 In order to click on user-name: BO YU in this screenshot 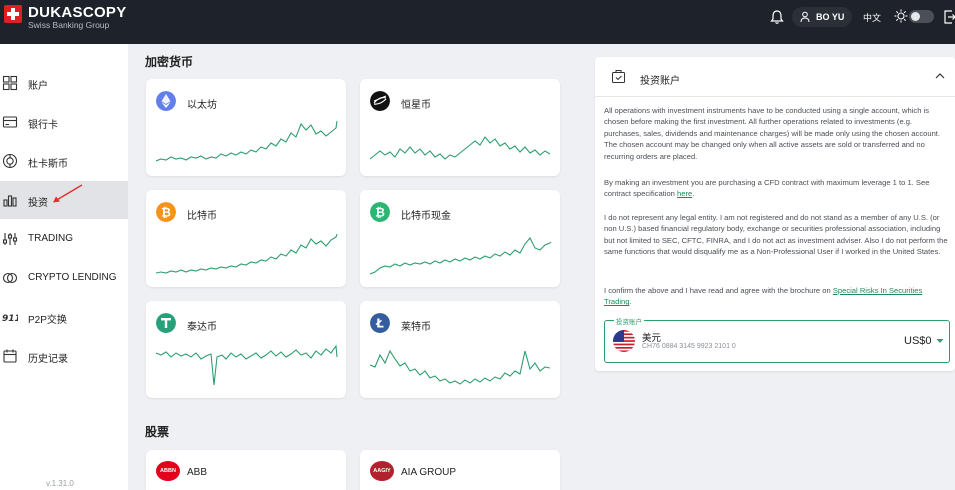, I will do `click(830, 17)`.